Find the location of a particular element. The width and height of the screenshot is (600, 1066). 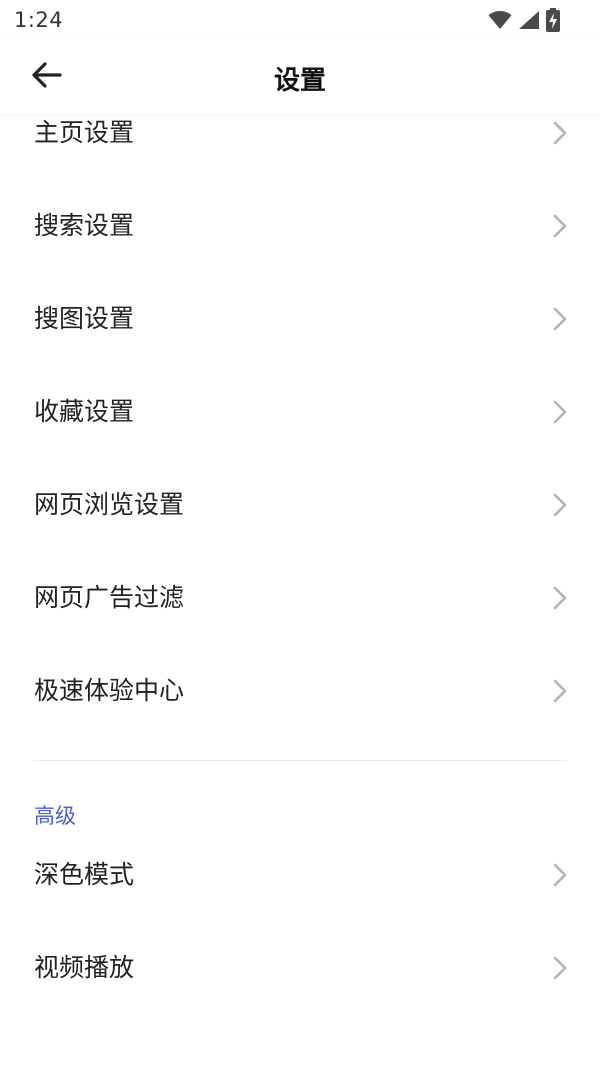

settings-item-label: 主页设置 is located at coordinates (84, 132).